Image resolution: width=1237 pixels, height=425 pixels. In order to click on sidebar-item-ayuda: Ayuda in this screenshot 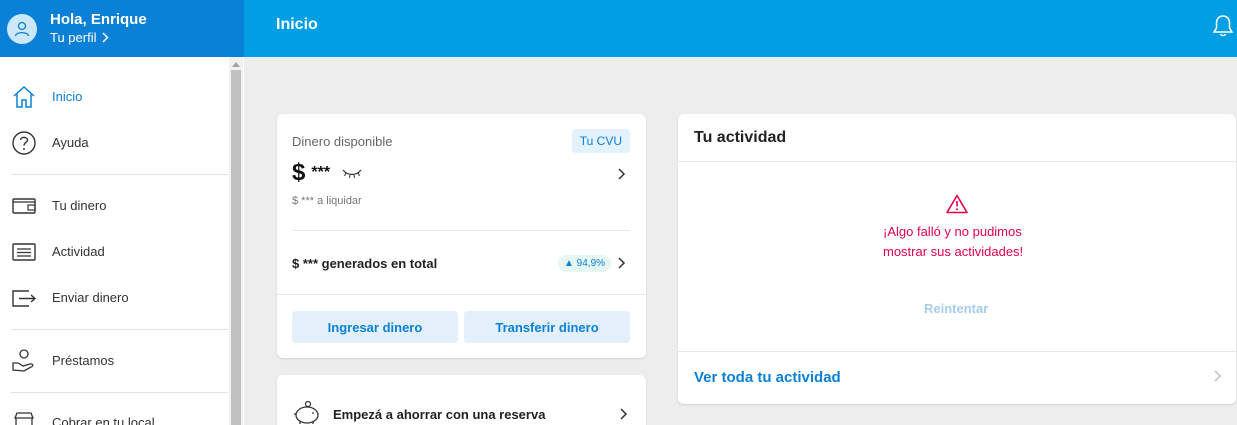, I will do `click(114, 143)`.